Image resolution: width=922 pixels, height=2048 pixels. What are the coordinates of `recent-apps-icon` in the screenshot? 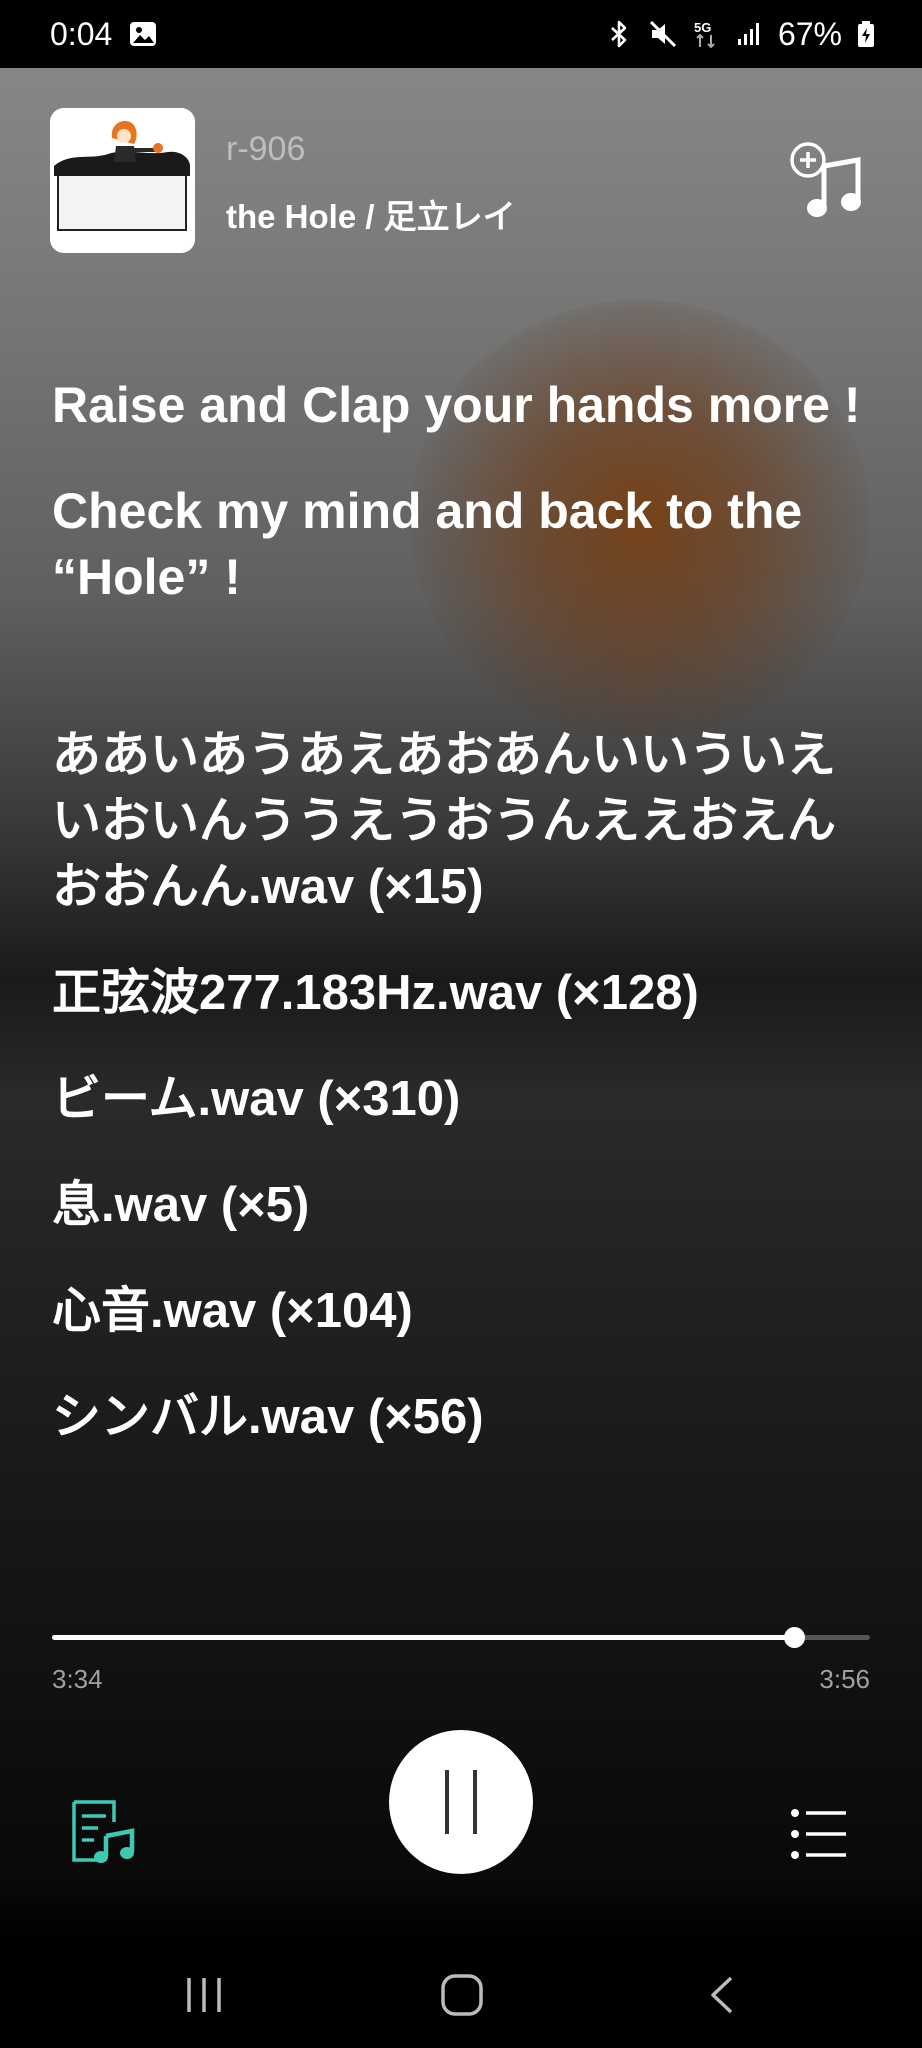 It's located at (204, 1995).